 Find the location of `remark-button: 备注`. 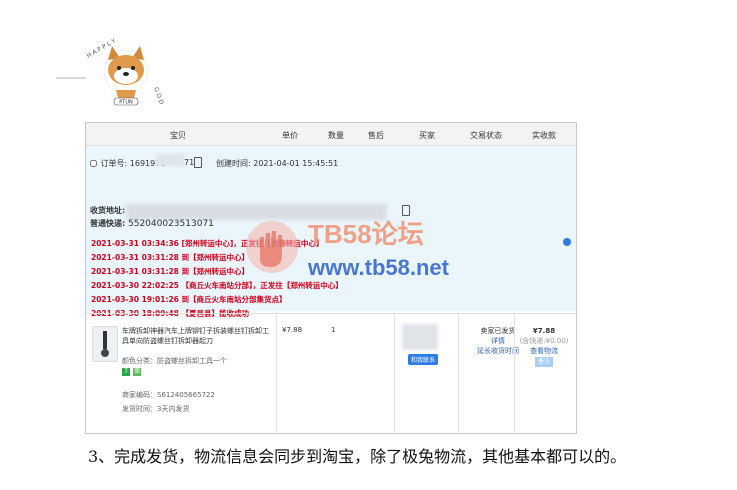

remark-button: 备注 is located at coordinates (543, 362).